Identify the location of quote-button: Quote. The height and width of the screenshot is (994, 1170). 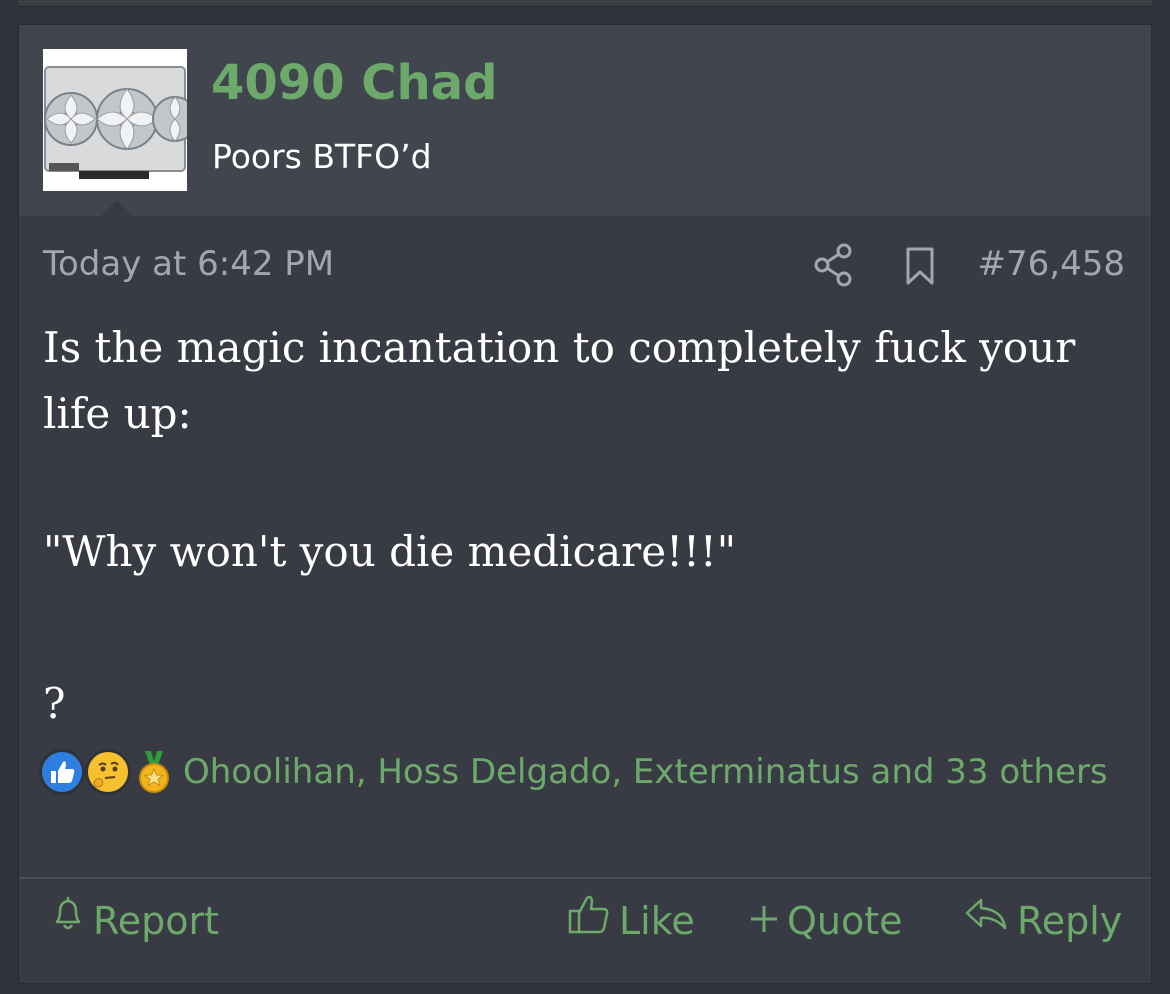
(826, 921).